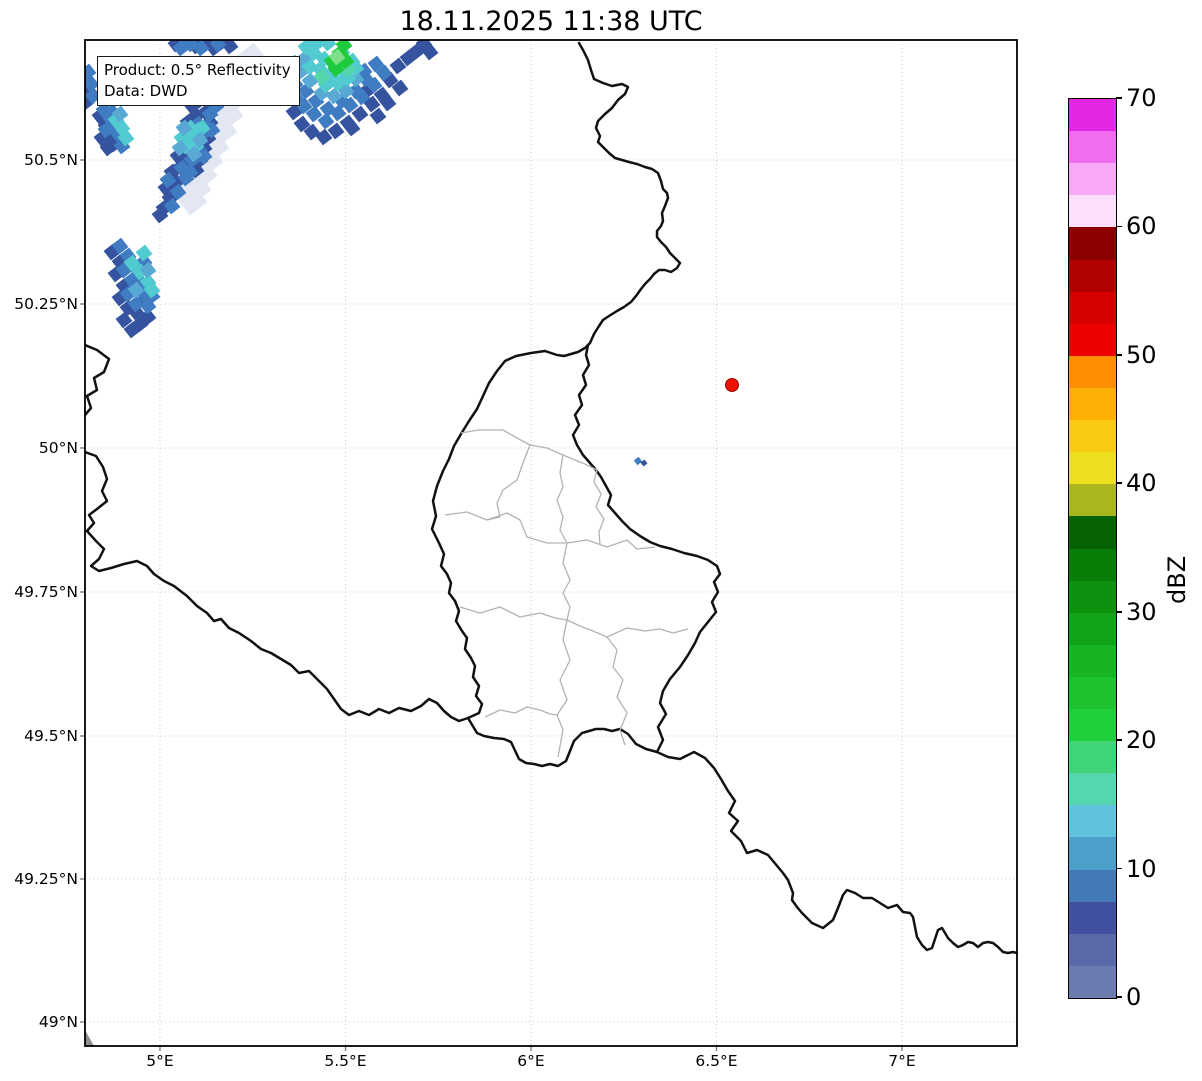 The width and height of the screenshot is (1202, 1081). Describe the element at coordinates (1141, 226) in the screenshot. I see `colorbar-tick-label: 60` at that location.